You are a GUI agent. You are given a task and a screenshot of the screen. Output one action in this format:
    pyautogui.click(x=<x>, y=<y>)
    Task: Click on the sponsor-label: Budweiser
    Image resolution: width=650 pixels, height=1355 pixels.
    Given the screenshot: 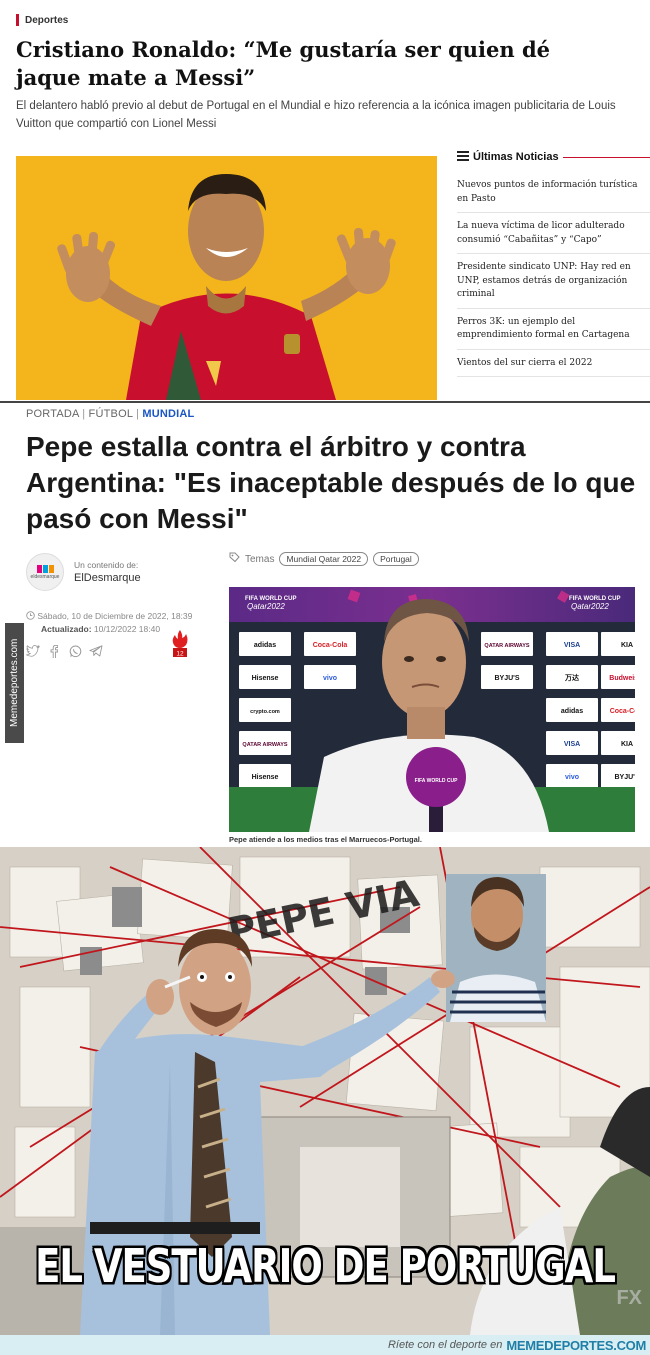 What is the action you would take?
    pyautogui.click(x=622, y=678)
    